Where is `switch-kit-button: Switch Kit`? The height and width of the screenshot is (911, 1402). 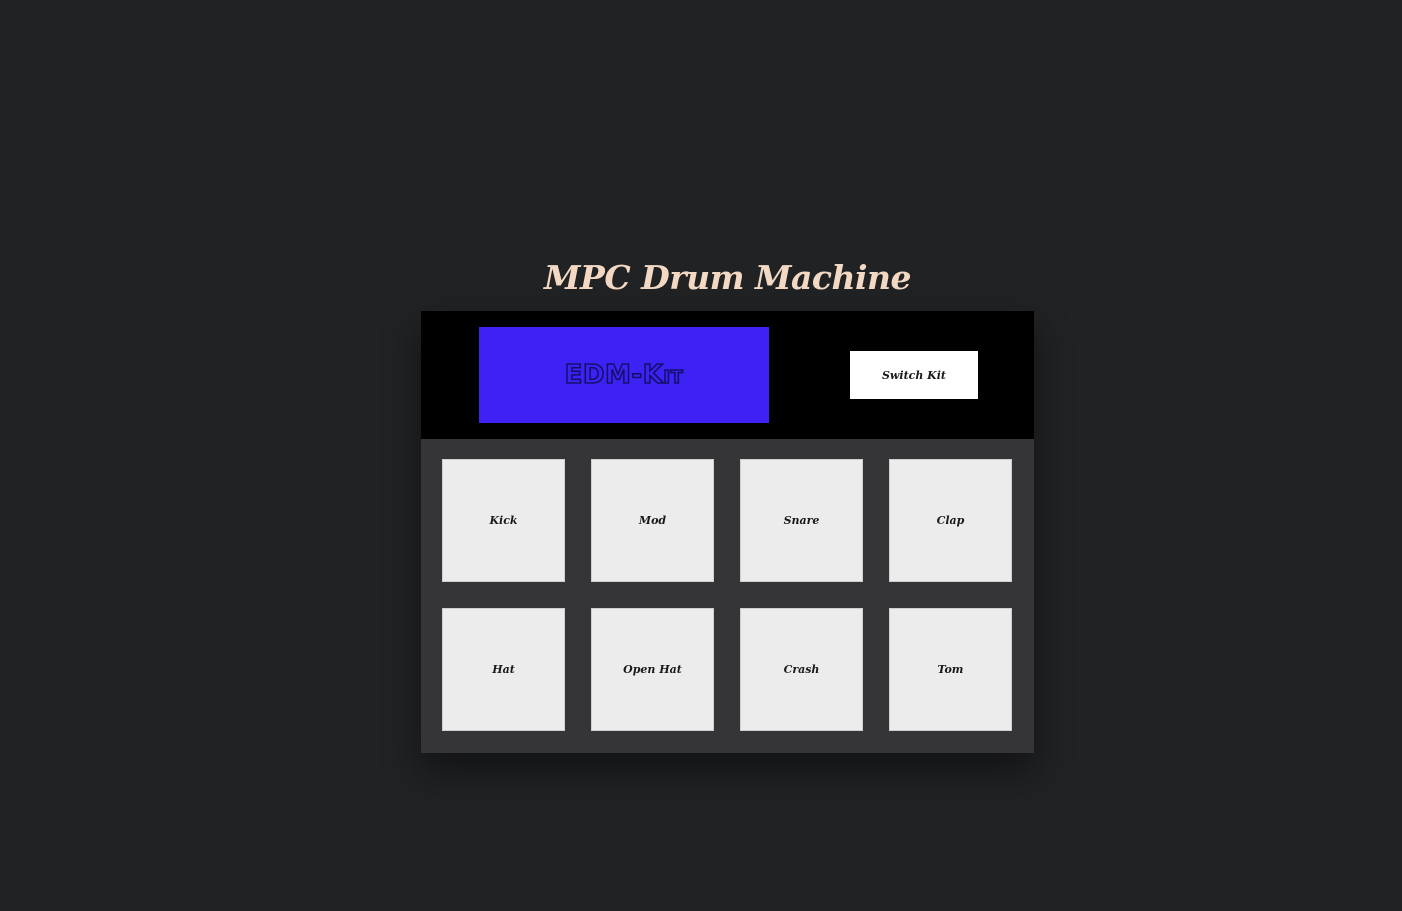
switch-kit-button: Switch Kit is located at coordinates (914, 375).